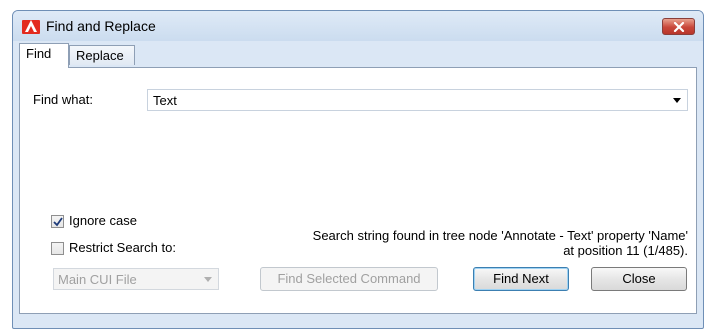 The height and width of the screenshot is (333, 710). I want to click on close-button: Close, so click(639, 279).